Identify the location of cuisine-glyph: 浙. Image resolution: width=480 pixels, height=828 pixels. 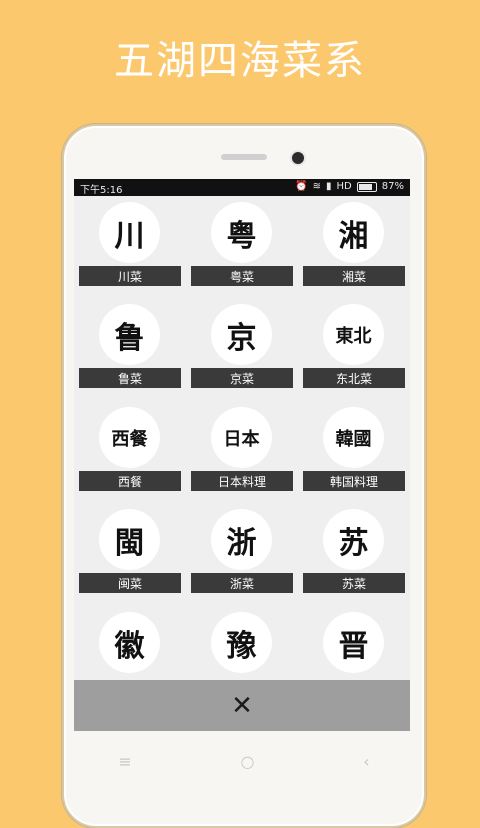
(241, 539).